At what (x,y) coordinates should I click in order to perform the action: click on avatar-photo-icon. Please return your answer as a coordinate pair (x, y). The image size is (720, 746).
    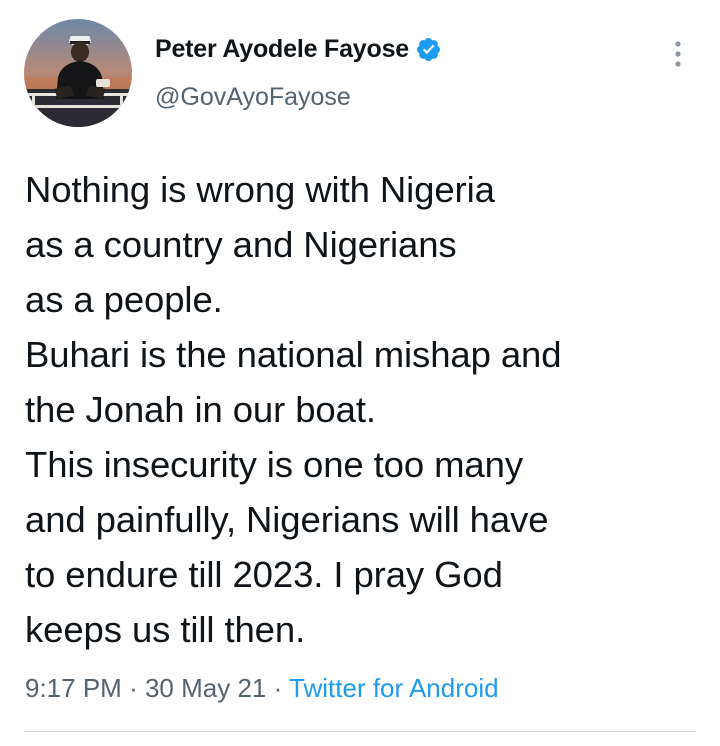
    Looking at the image, I should click on (78, 73).